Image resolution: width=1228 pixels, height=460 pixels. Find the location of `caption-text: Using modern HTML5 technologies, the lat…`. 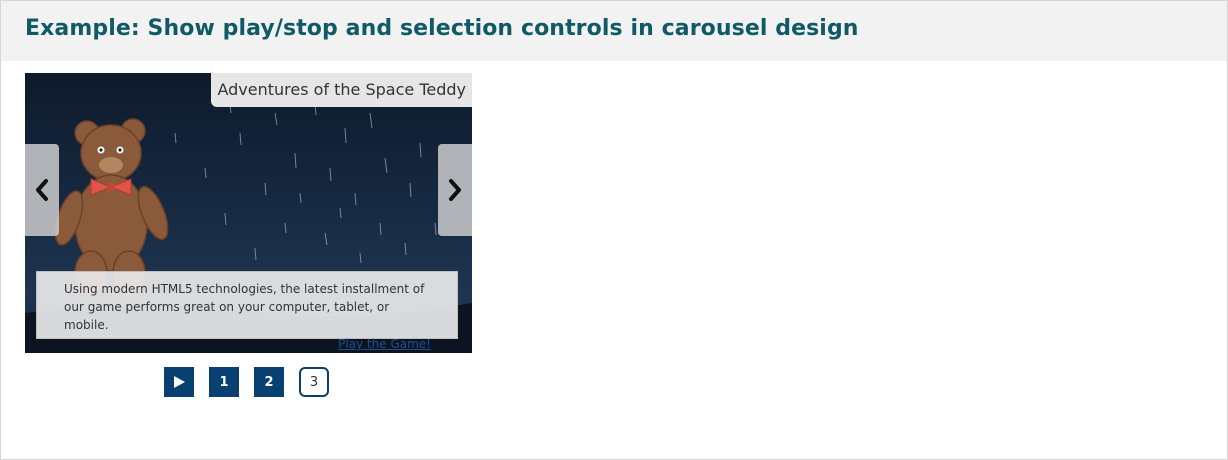

caption-text: Using modern HTML5 technologies, the lat… is located at coordinates (244, 307).